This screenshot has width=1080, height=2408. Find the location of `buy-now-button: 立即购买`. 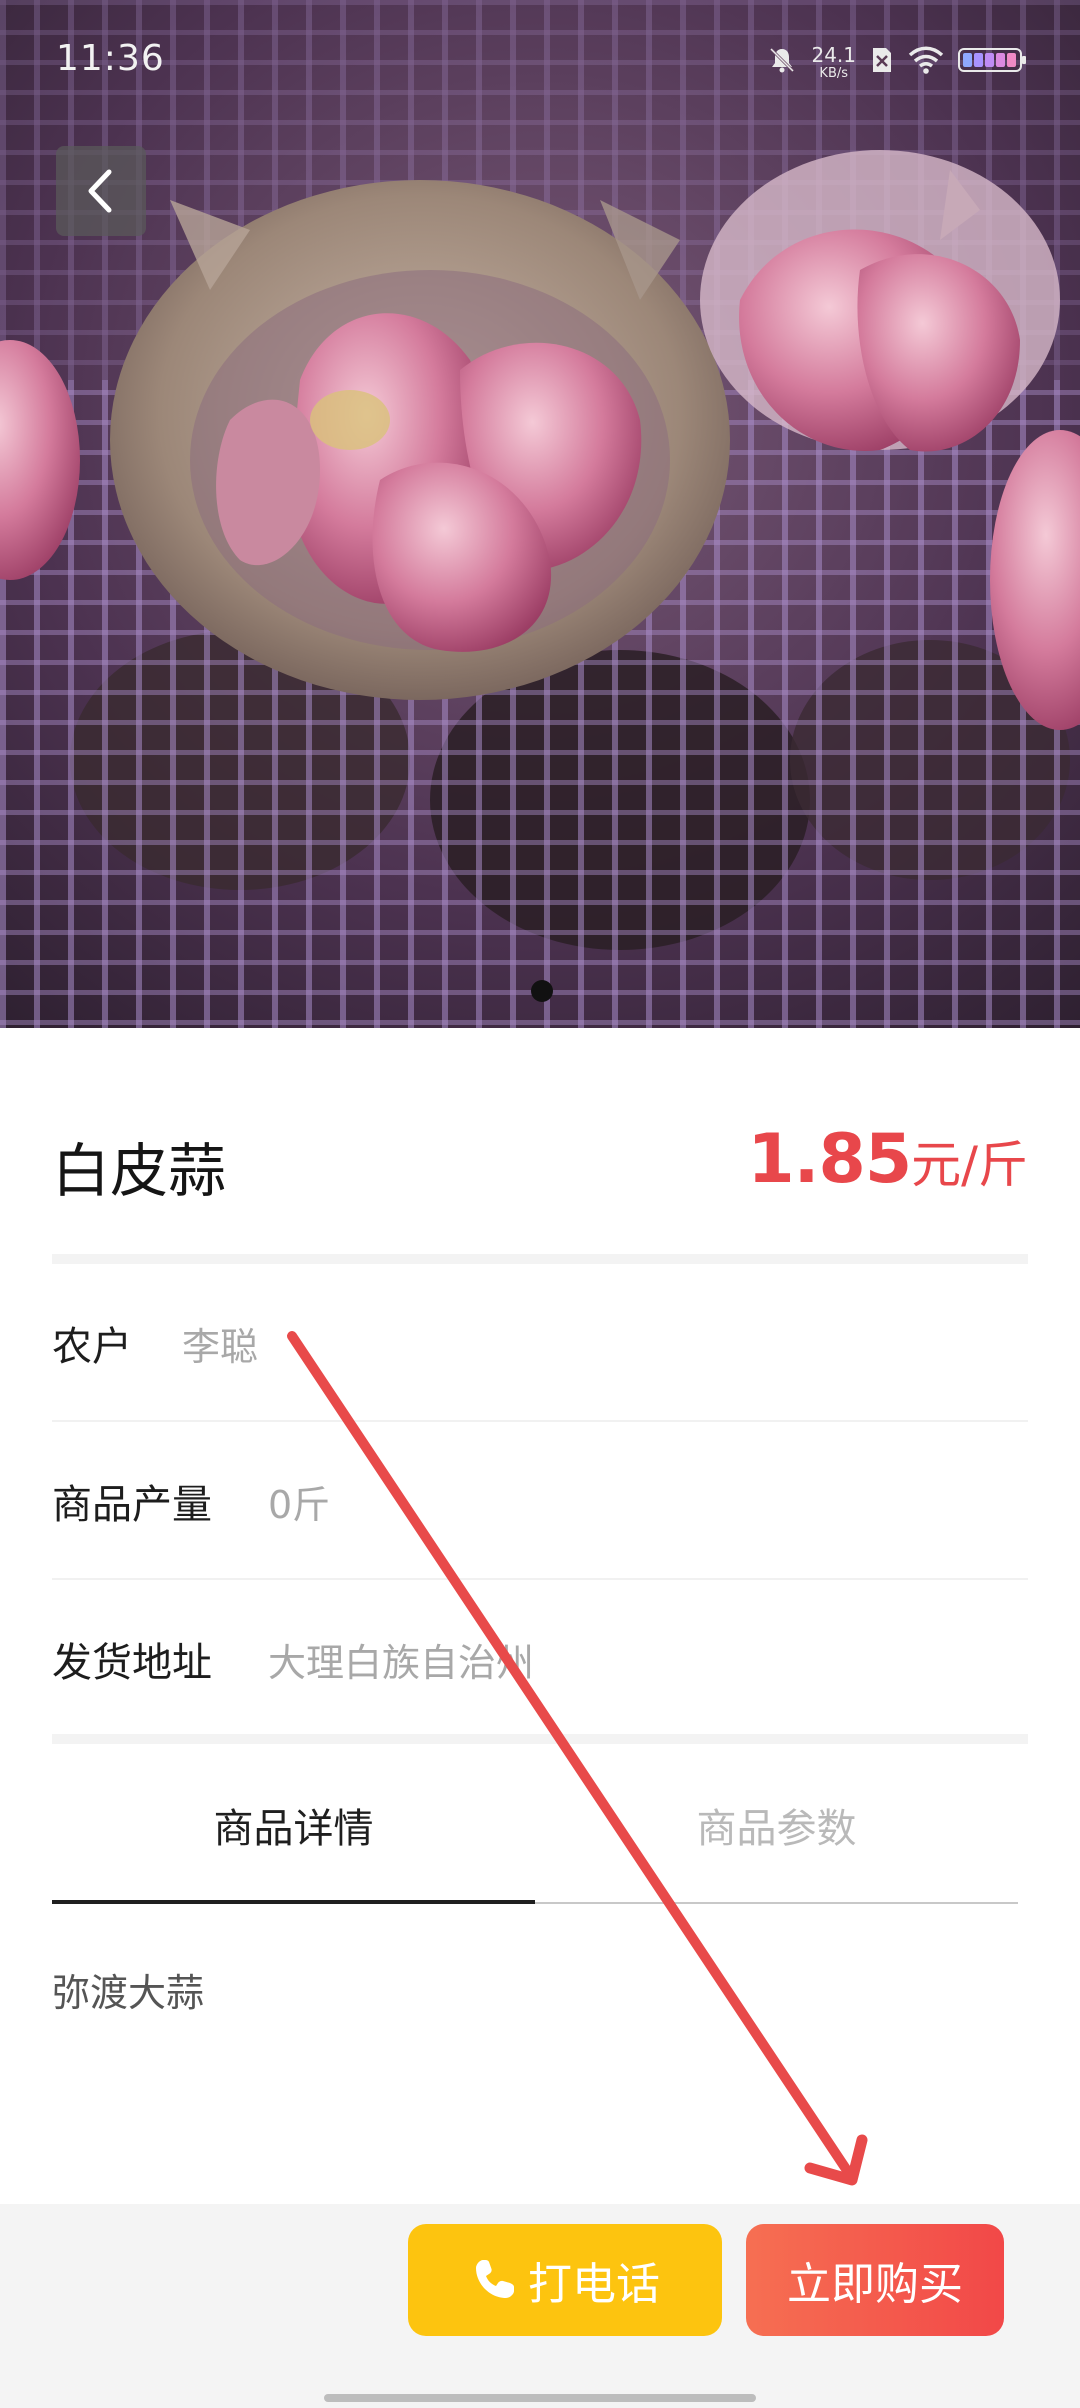

buy-now-button: 立即购买 is located at coordinates (875, 2280).